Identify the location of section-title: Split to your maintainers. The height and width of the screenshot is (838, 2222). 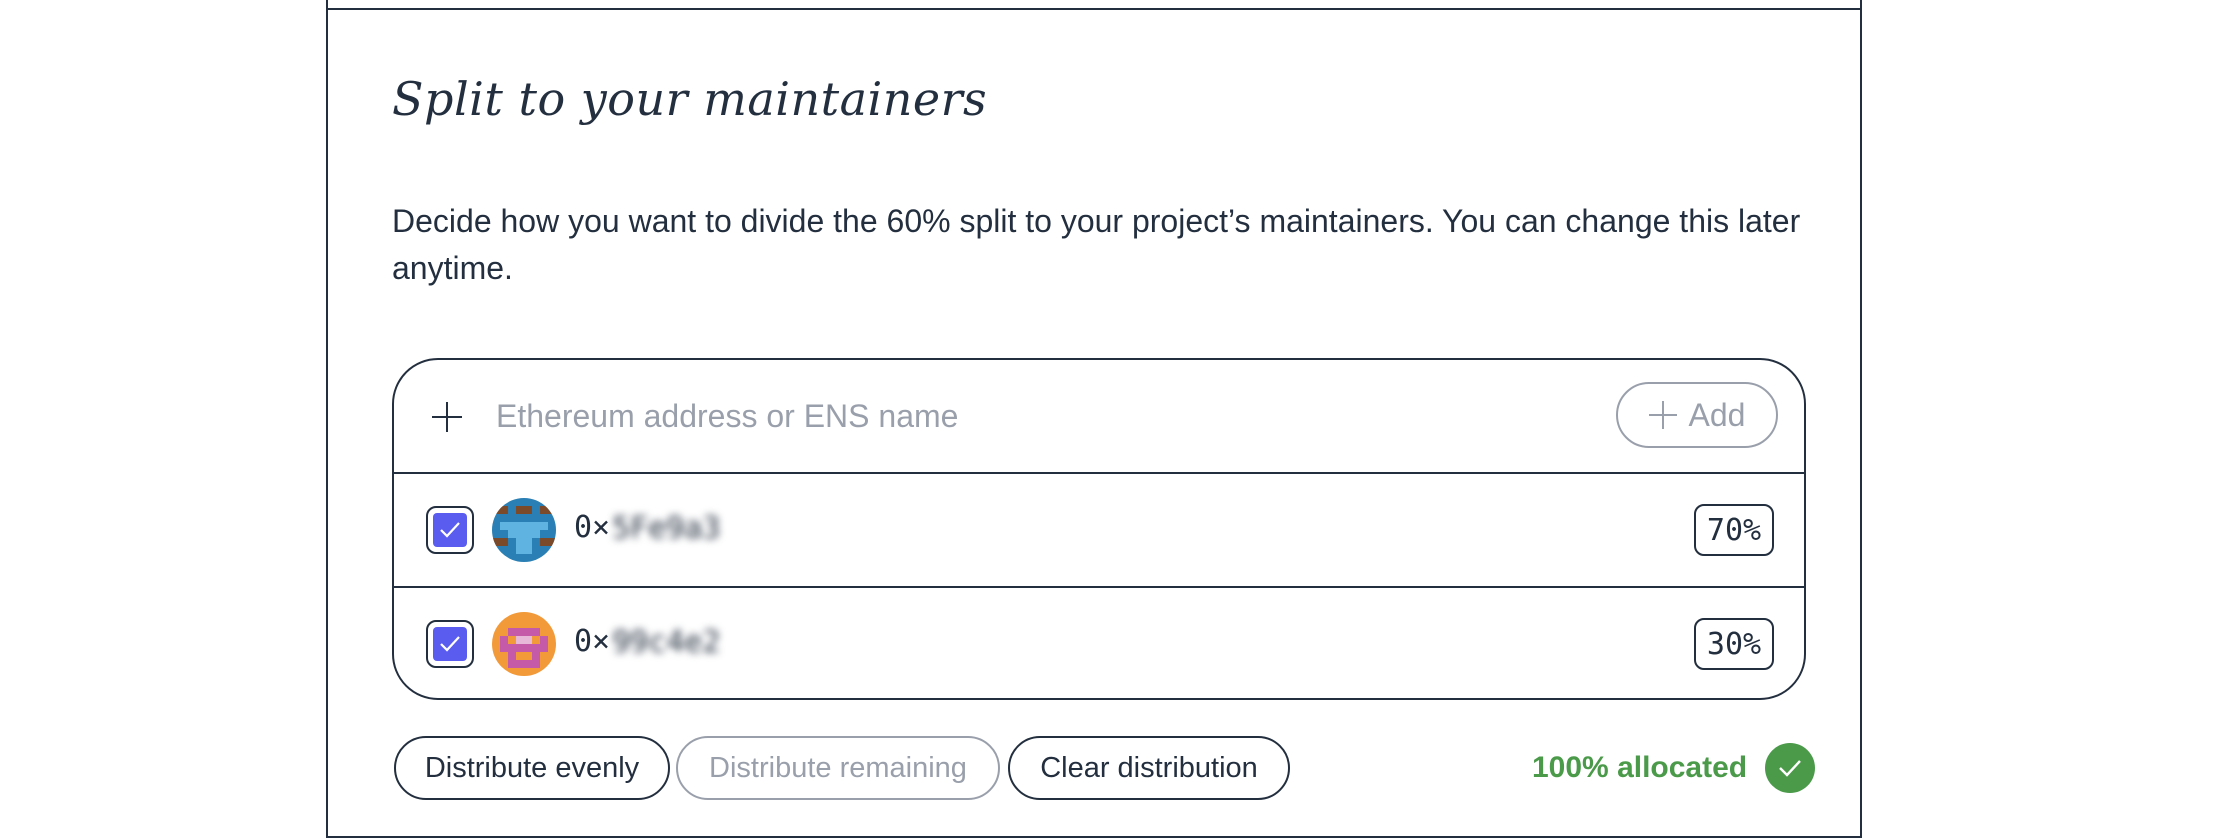
(690, 99).